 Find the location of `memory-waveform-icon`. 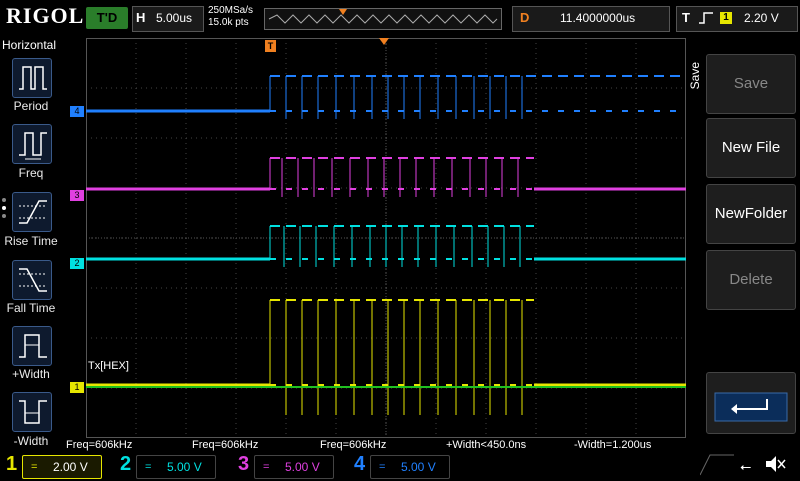

memory-waveform-icon is located at coordinates (383, 16).